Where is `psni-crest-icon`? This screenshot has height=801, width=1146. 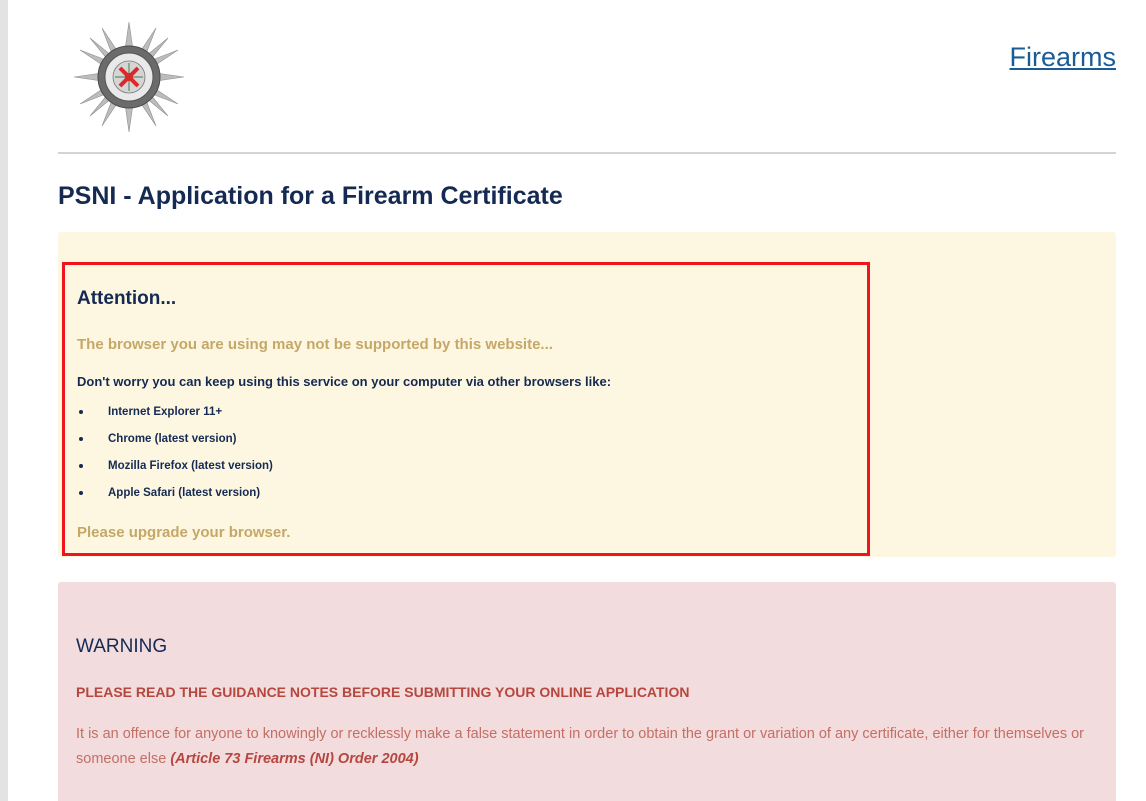
psni-crest-icon is located at coordinates (129, 77).